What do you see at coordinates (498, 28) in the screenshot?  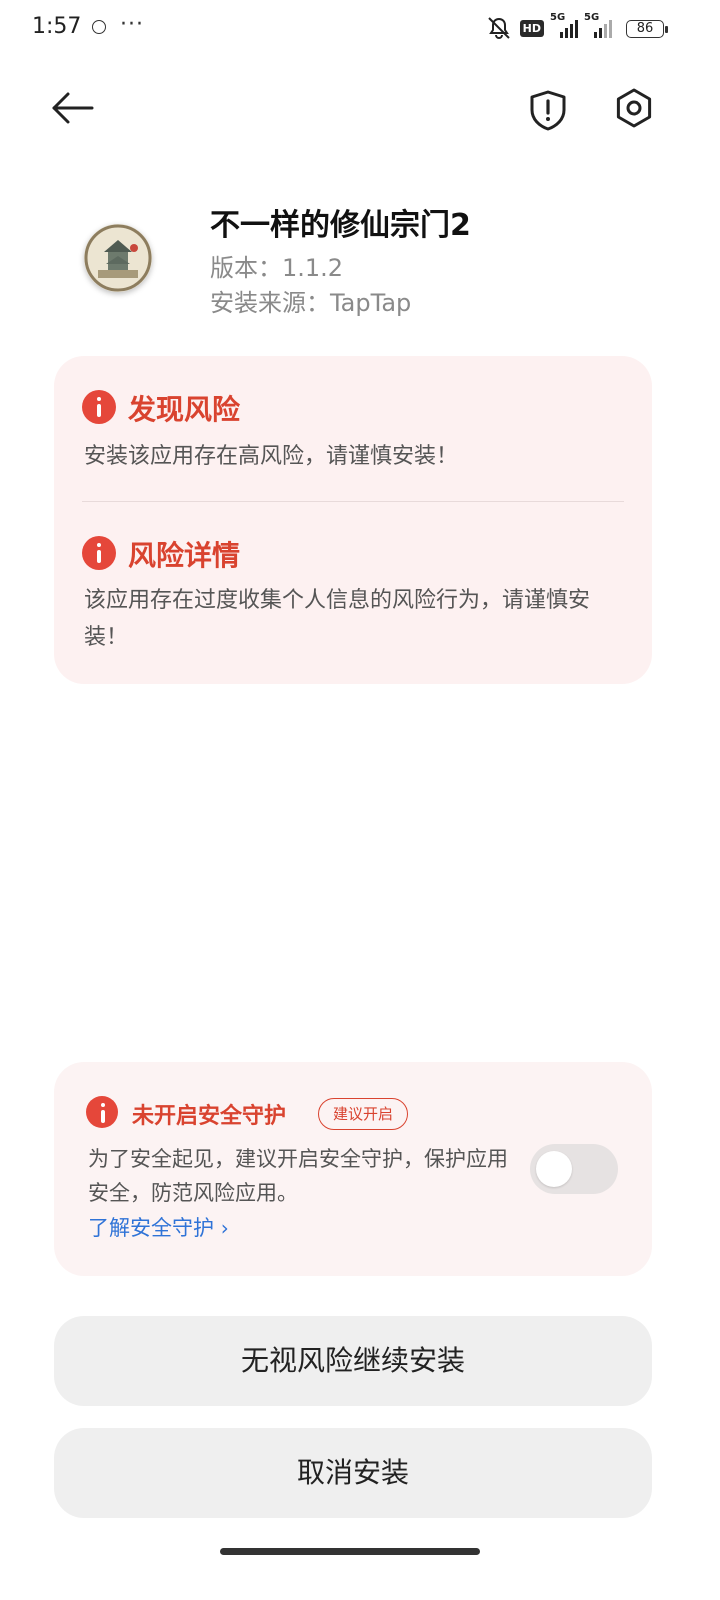 I see `mute-icon` at bounding box center [498, 28].